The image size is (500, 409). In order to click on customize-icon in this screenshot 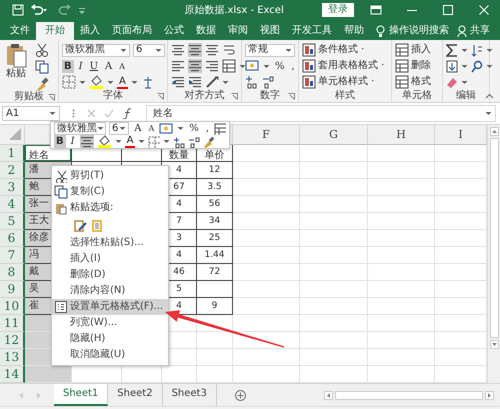, I will do `click(82, 10)`.